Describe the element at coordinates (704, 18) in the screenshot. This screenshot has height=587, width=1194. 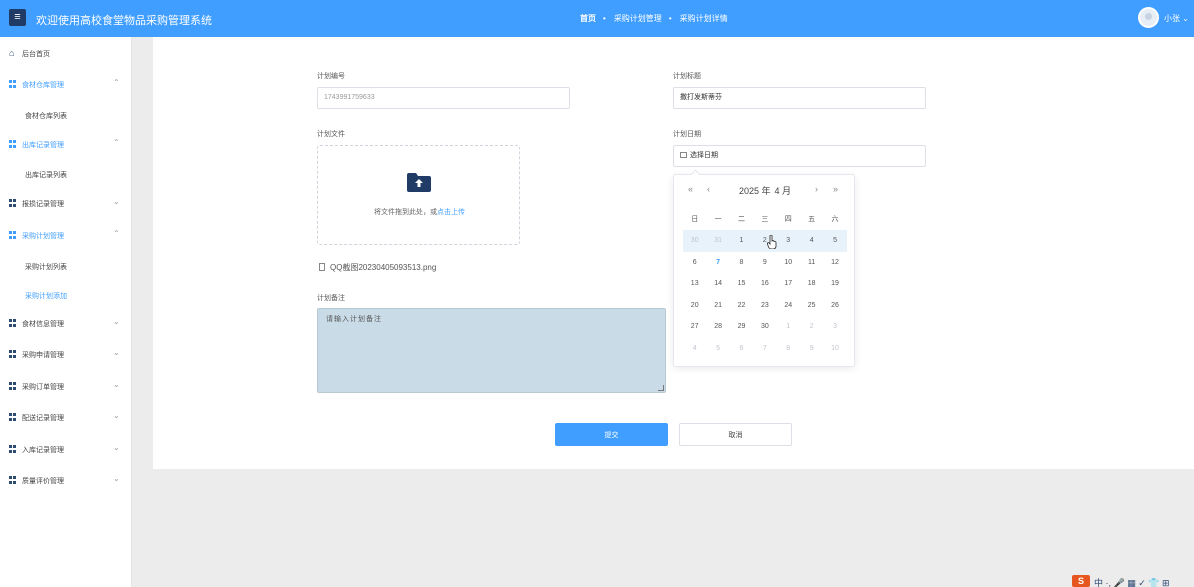
I see `breadcrumb-plan-detail: 采购计划详情` at that location.